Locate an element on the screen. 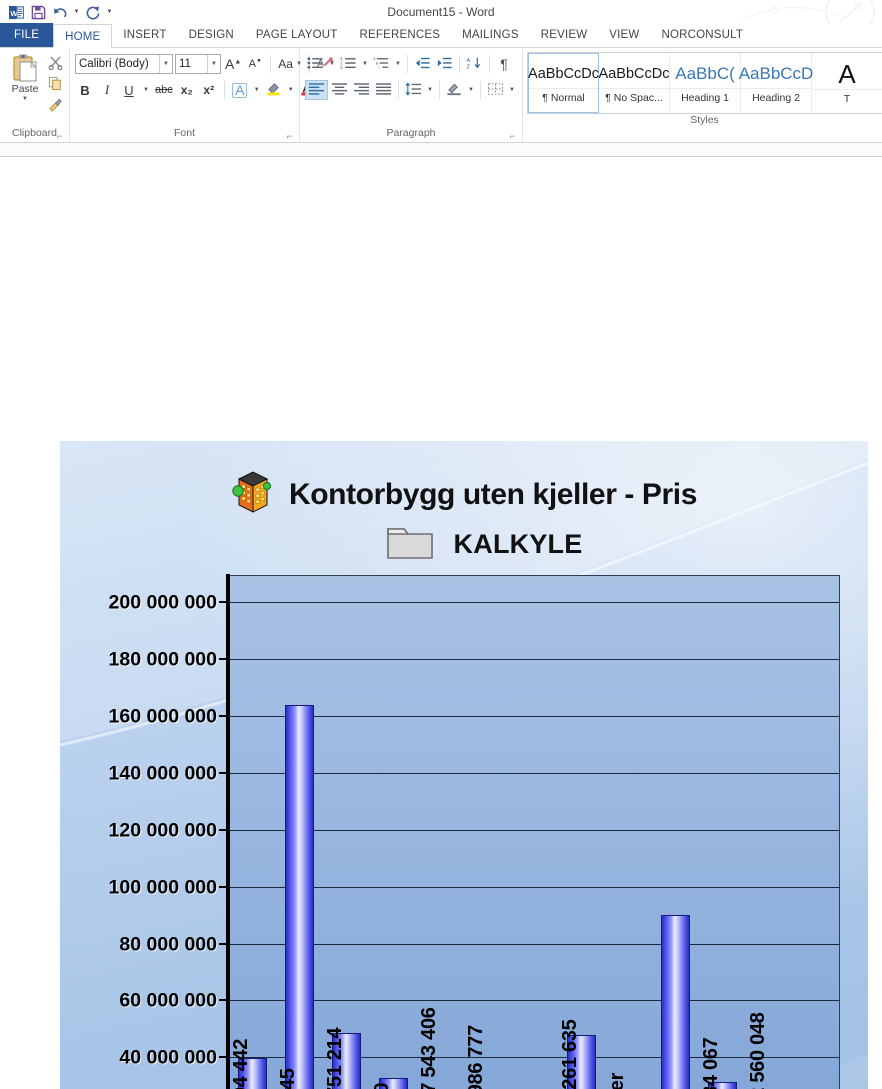 This screenshot has width=882, height=1089. shrink-font-button: A▼ is located at coordinates (255, 64).